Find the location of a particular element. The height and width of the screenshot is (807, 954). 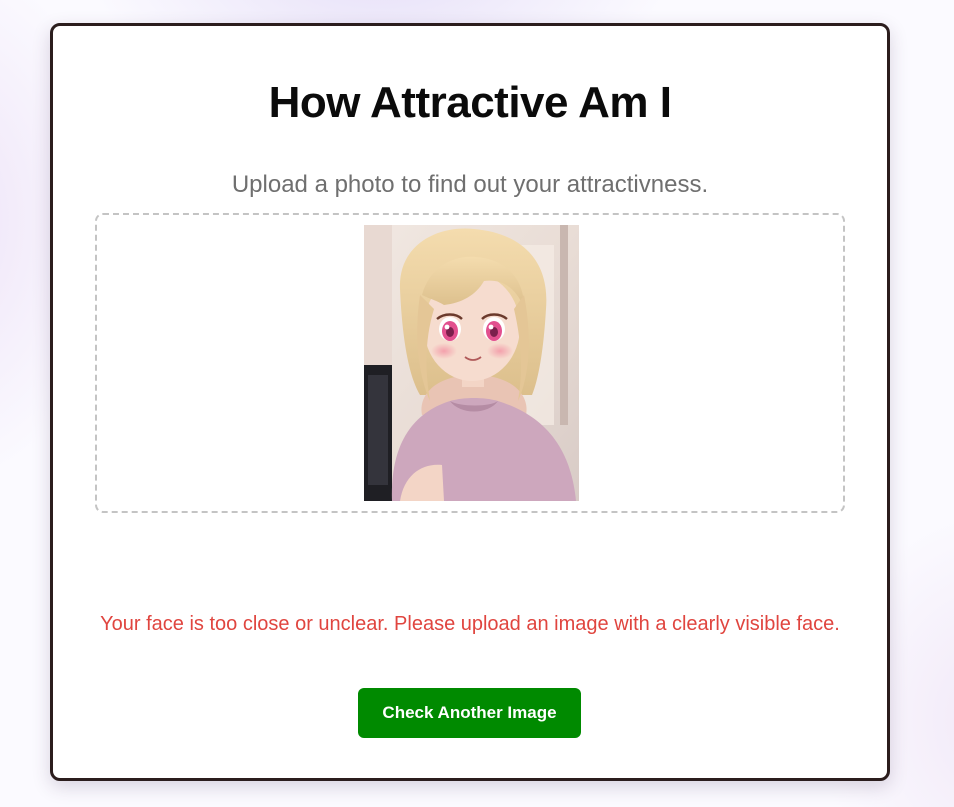

check-another-image-button: Check Another Image is located at coordinates (469, 713).